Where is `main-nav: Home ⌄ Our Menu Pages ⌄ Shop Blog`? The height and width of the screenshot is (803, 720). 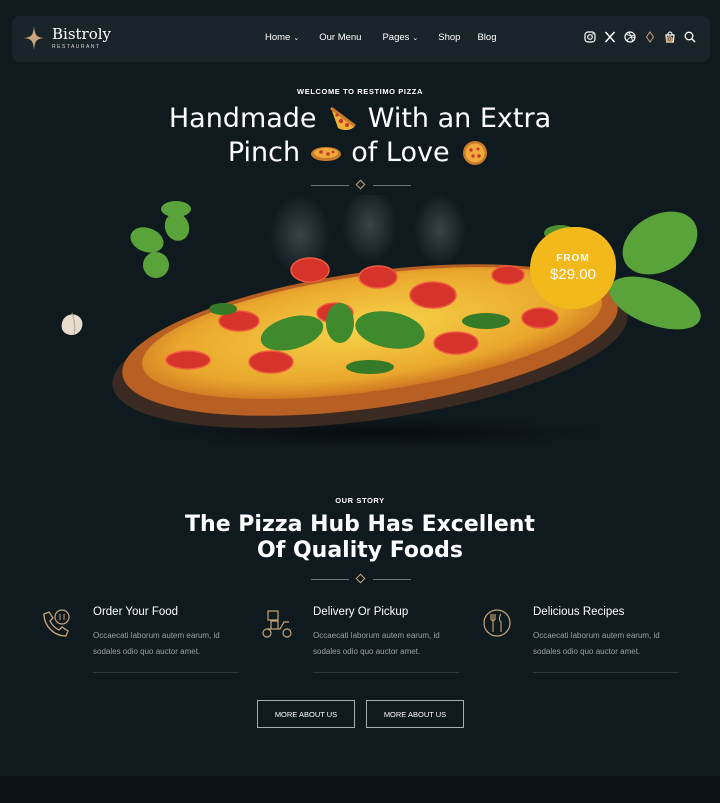 main-nav: Home ⌄ Our Menu Pages ⌄ Shop Blog is located at coordinates (380, 37).